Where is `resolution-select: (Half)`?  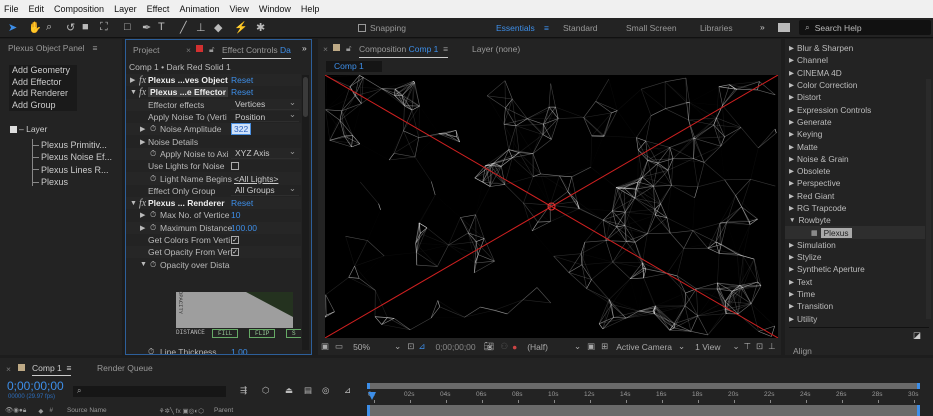 resolution-select: (Half) is located at coordinates (537, 347).